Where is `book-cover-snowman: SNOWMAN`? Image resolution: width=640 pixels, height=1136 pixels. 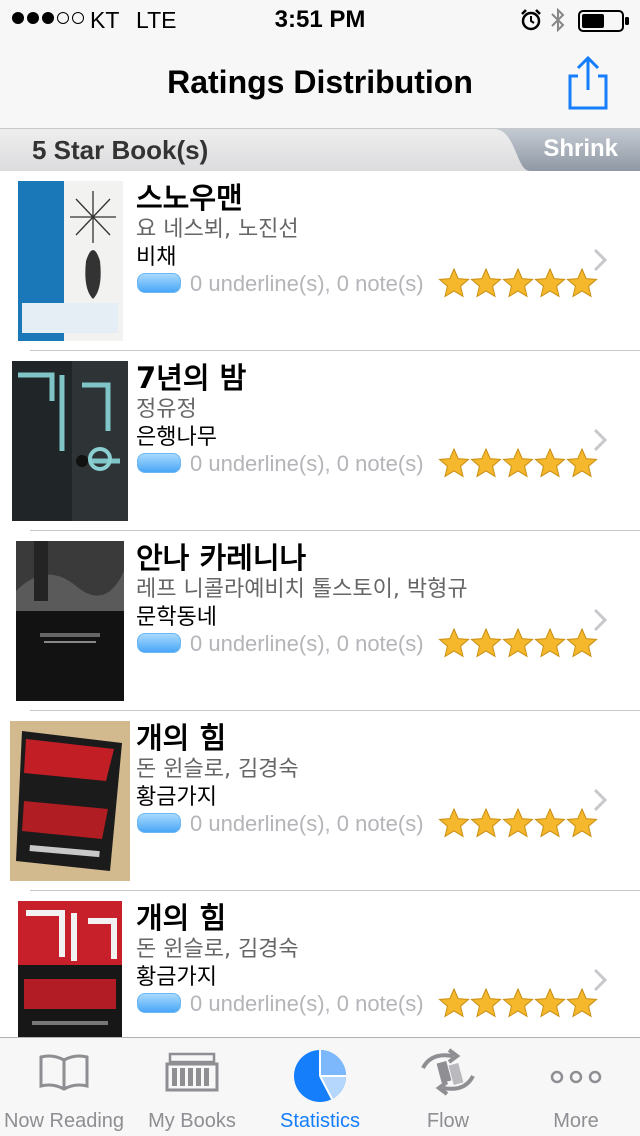 book-cover-snowman: SNOWMAN is located at coordinates (70, 261).